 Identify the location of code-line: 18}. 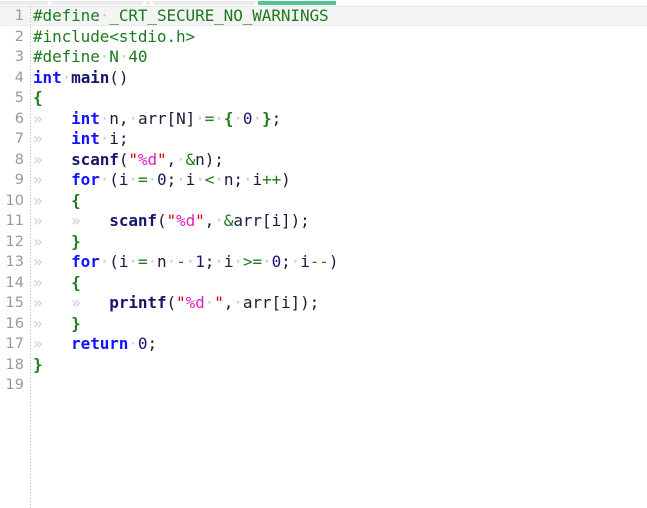
(323, 365).